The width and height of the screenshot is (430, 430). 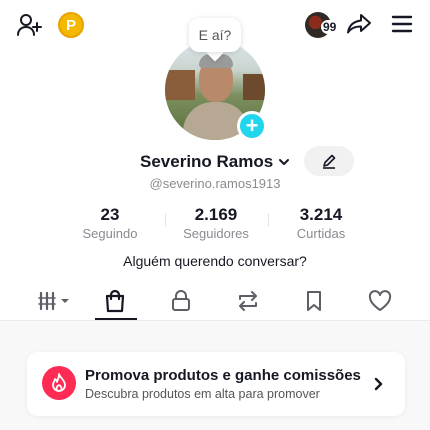 What do you see at coordinates (321, 214) in the screenshot?
I see `stat-value: 3.214` at bounding box center [321, 214].